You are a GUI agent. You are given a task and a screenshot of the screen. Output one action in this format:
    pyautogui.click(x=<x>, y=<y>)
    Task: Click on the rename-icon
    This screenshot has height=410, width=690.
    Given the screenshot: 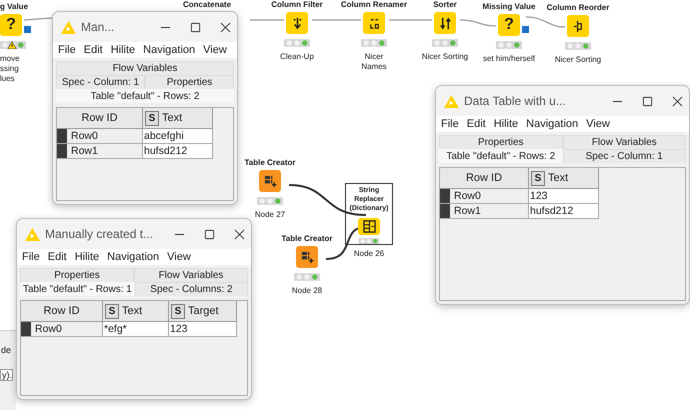 What is the action you would take?
    pyautogui.click(x=374, y=23)
    